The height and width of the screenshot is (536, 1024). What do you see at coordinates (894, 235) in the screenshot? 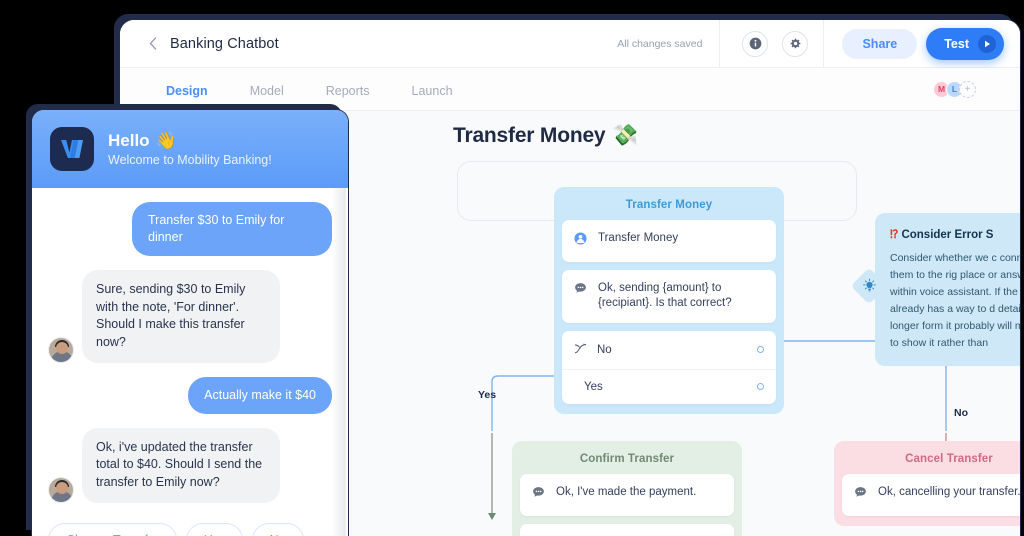
I see `exclamation-question-icon: ⁉` at bounding box center [894, 235].